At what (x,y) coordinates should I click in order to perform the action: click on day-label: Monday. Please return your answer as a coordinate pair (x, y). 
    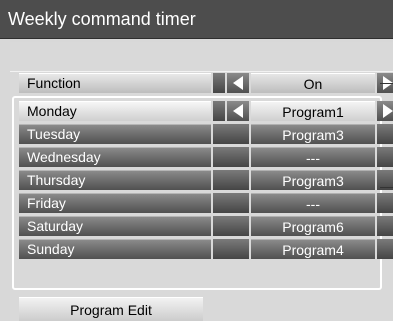
    Looking at the image, I should click on (115, 111).